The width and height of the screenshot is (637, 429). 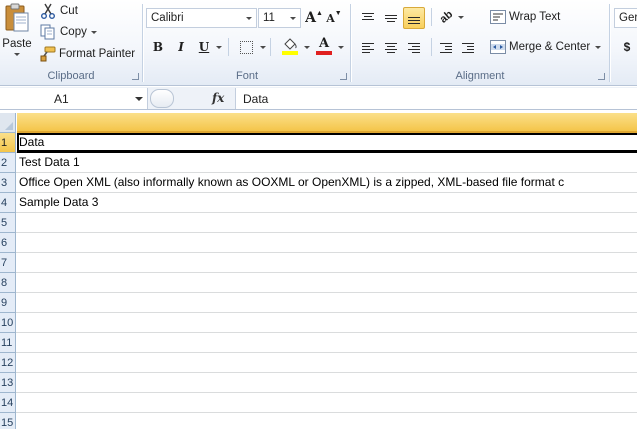 What do you see at coordinates (8, 143) in the screenshot?
I see `row-header: 1` at bounding box center [8, 143].